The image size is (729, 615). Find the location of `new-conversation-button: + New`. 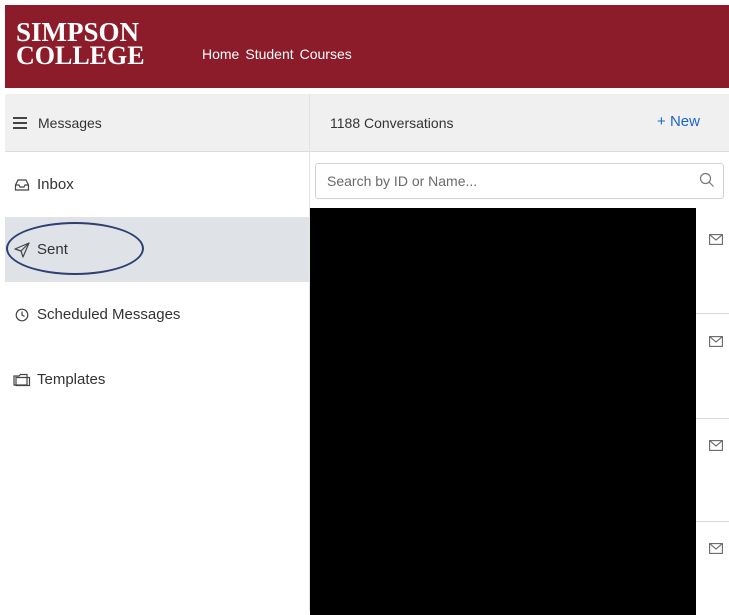

new-conversation-button: + New is located at coordinates (678, 121).